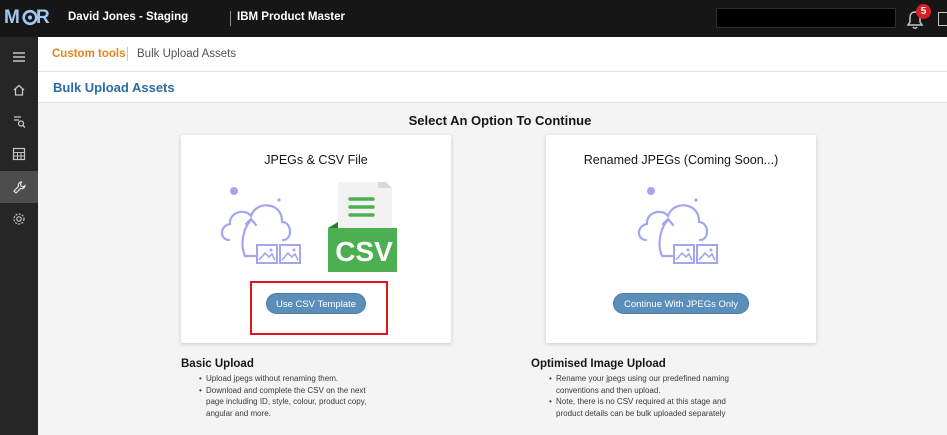 Image resolution: width=947 pixels, height=435 pixels. Describe the element at coordinates (127, 54) in the screenshot. I see `breadcrumb-divider` at that location.